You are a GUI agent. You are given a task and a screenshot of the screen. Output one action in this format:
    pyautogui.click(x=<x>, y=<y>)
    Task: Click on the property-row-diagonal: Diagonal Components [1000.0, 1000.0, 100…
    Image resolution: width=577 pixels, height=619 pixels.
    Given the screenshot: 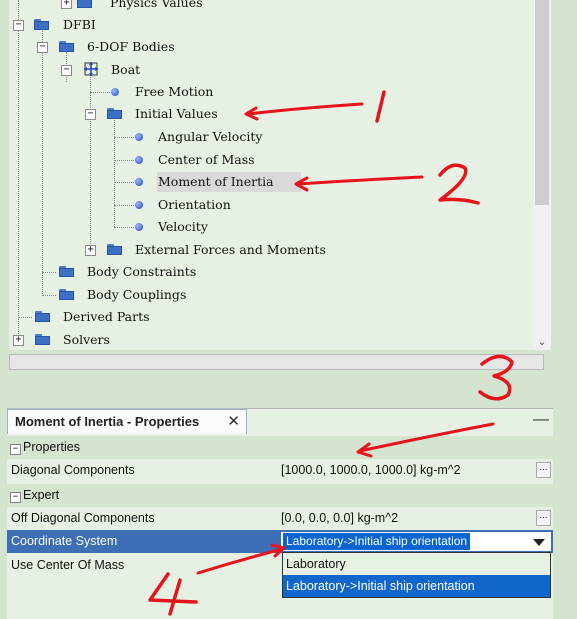 What is the action you would take?
    pyautogui.click(x=280, y=470)
    